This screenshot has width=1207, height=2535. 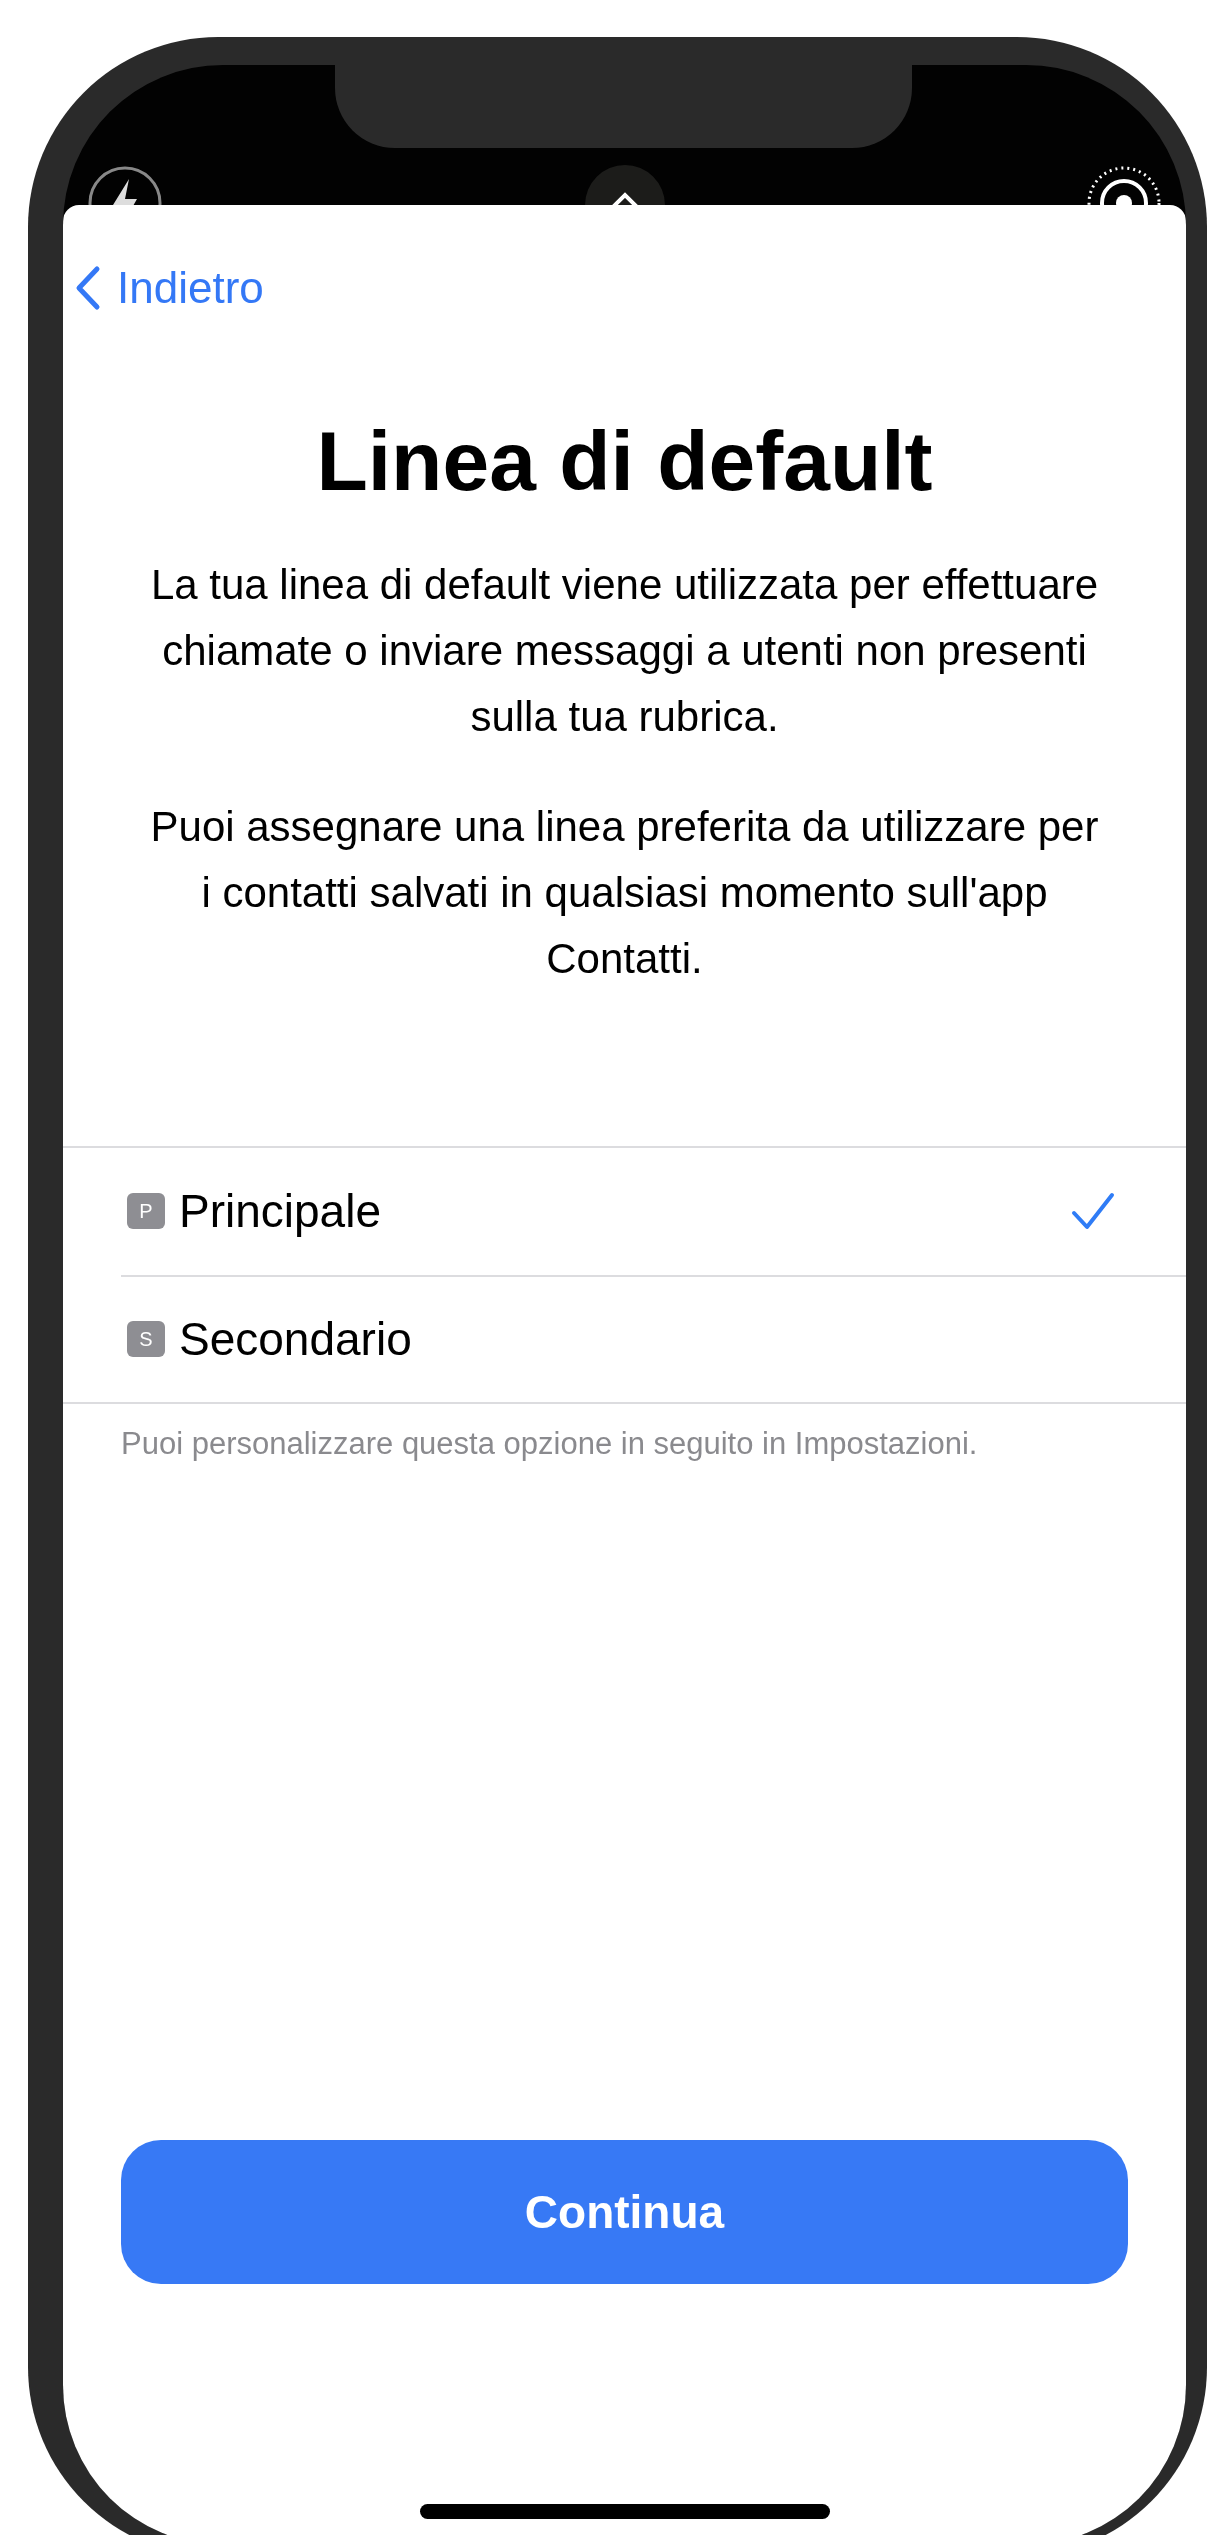 What do you see at coordinates (550, 1443) in the screenshot?
I see `footnote-text: Puoi personalizzare questa opzione in seguito in Impostazioni.` at bounding box center [550, 1443].